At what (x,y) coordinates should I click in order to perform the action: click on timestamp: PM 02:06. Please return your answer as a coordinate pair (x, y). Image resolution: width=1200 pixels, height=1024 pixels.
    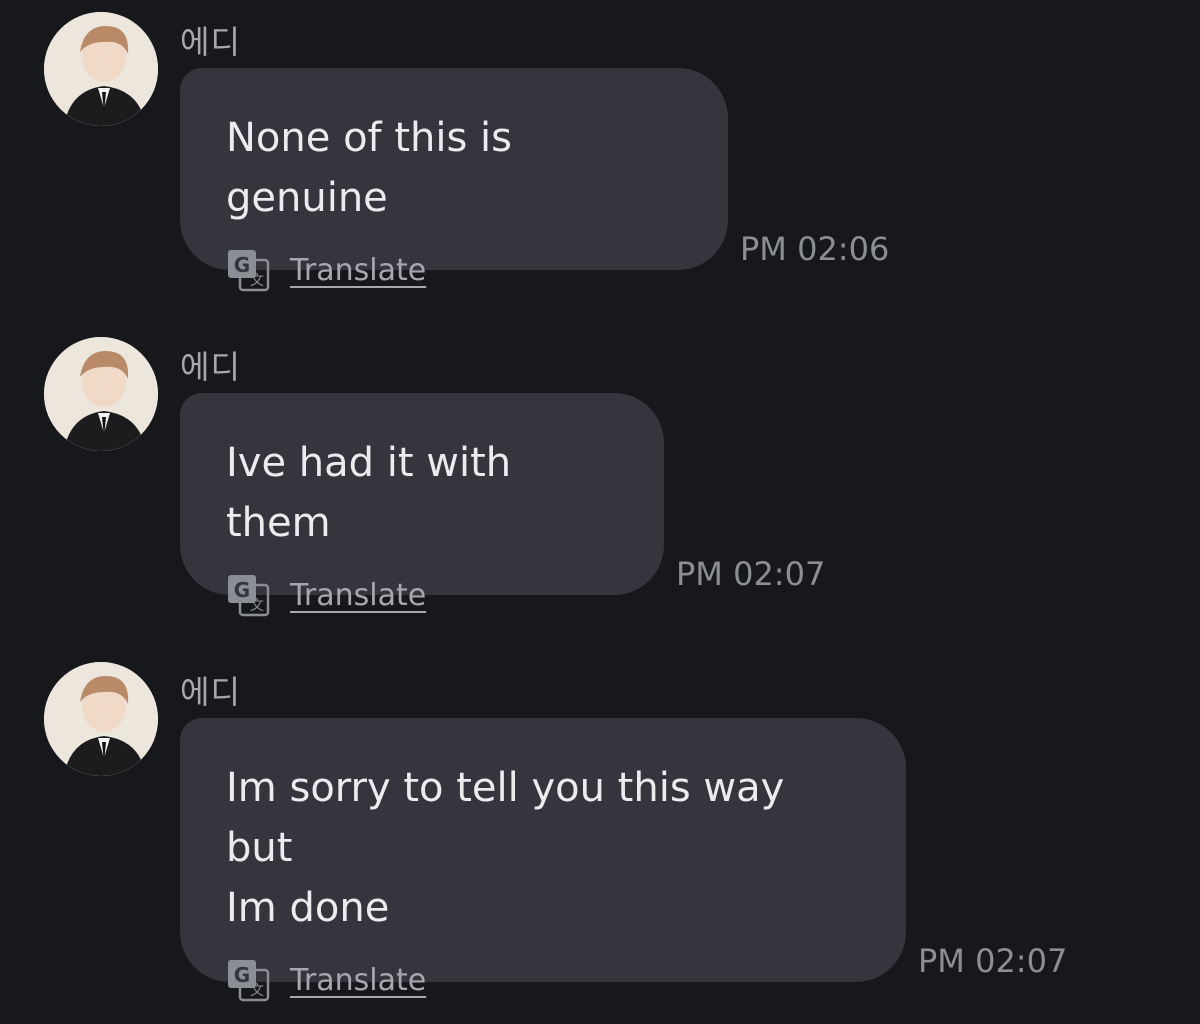
    Looking at the image, I should click on (815, 249).